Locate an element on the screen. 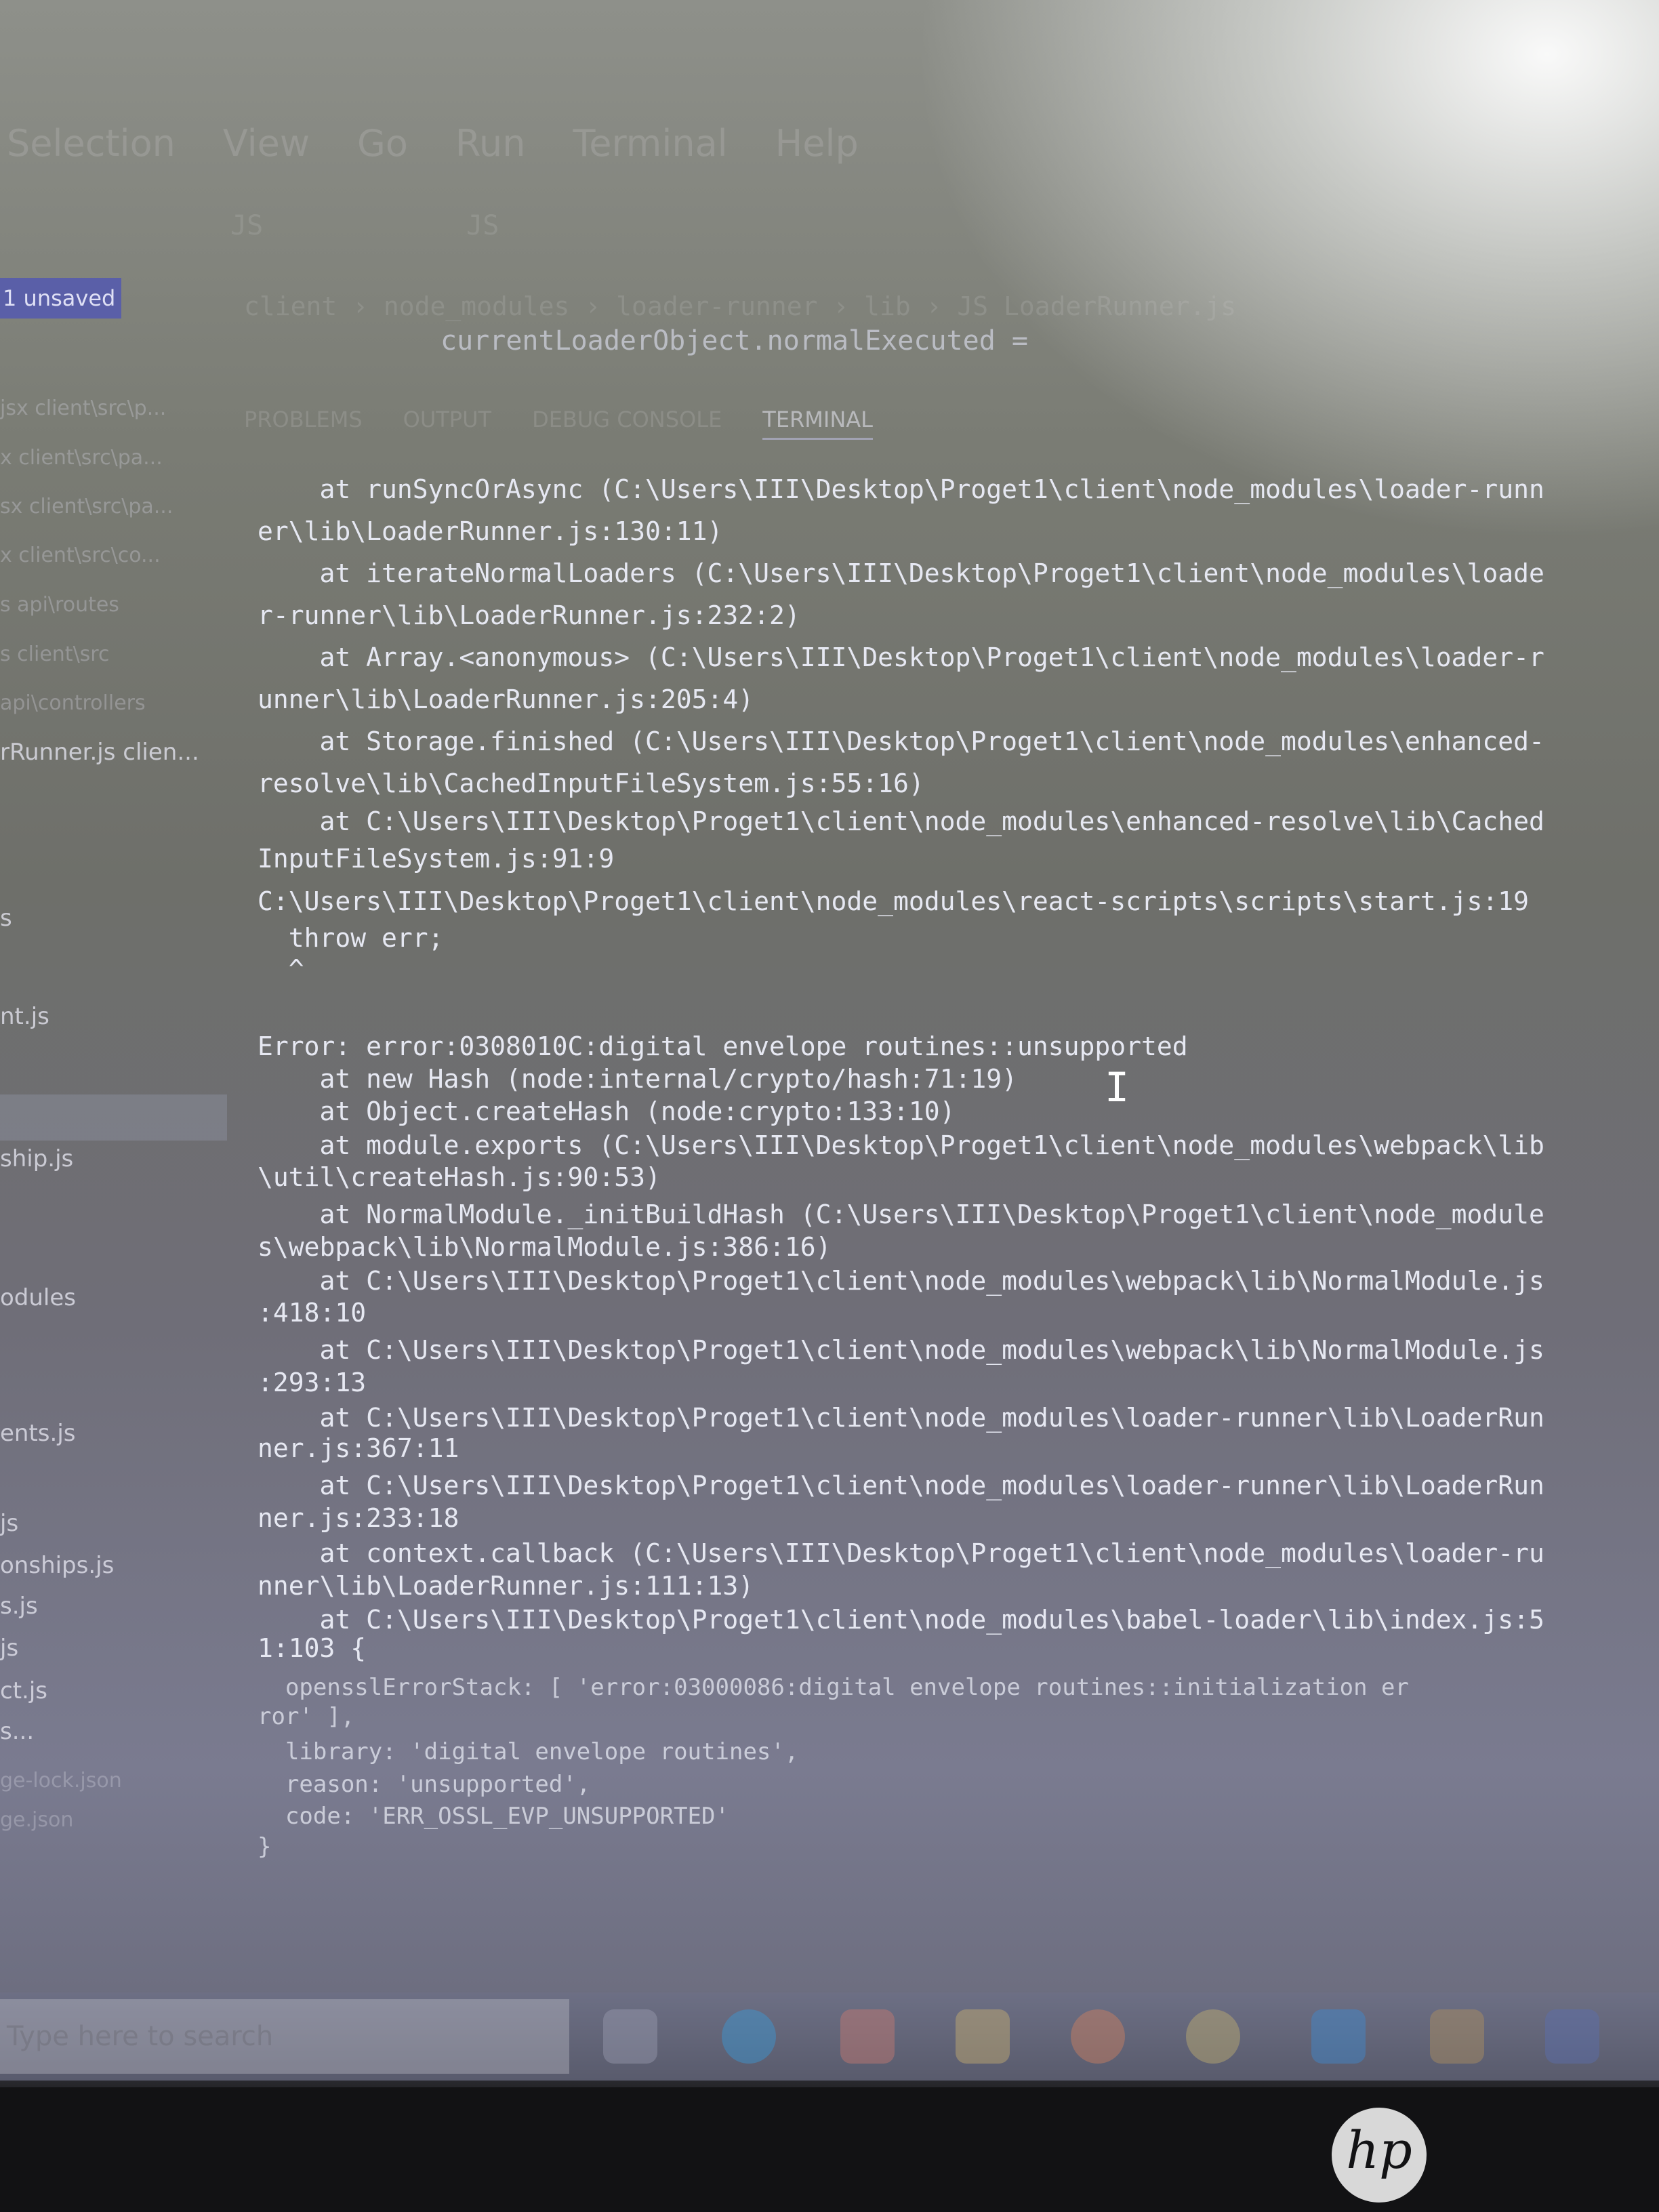 The image size is (1659, 2212). text-cursor-icon: I is located at coordinates (1117, 1088).